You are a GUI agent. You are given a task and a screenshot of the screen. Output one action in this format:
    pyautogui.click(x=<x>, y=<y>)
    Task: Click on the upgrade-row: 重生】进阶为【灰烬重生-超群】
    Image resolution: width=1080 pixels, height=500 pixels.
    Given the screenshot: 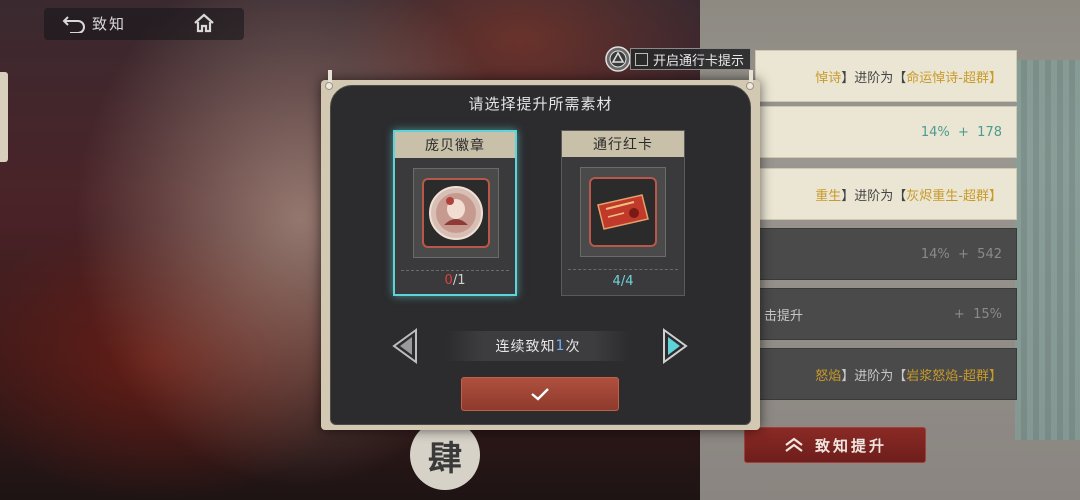 What is the action you would take?
    pyautogui.click(x=886, y=194)
    